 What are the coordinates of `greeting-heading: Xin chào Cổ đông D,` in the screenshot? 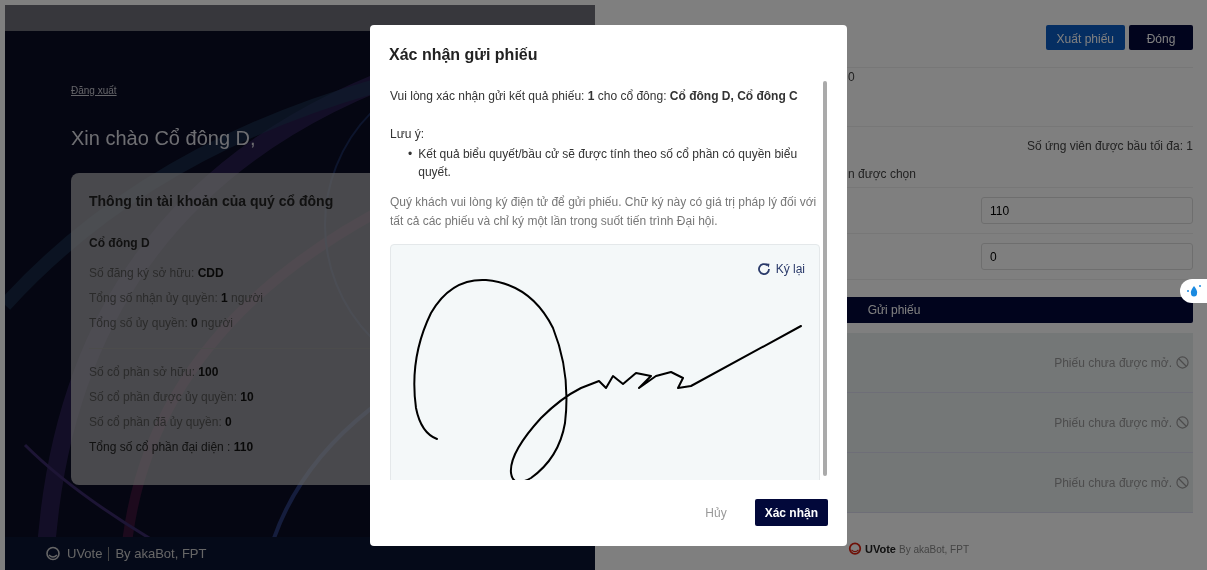 It's located at (163, 138).